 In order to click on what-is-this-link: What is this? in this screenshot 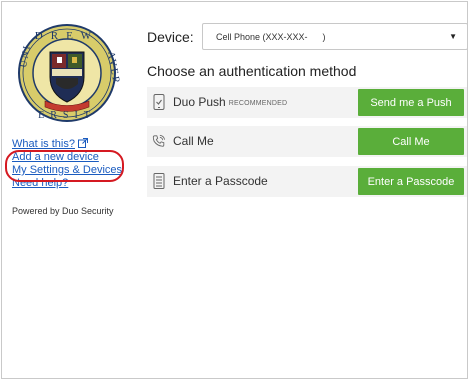, I will do `click(67, 144)`.